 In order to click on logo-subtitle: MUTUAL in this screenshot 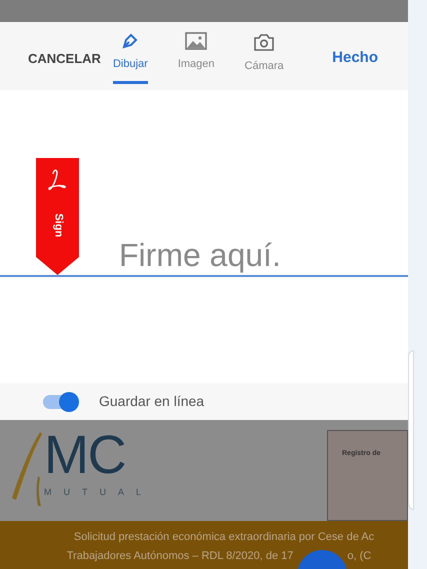, I will do `click(99, 492)`.